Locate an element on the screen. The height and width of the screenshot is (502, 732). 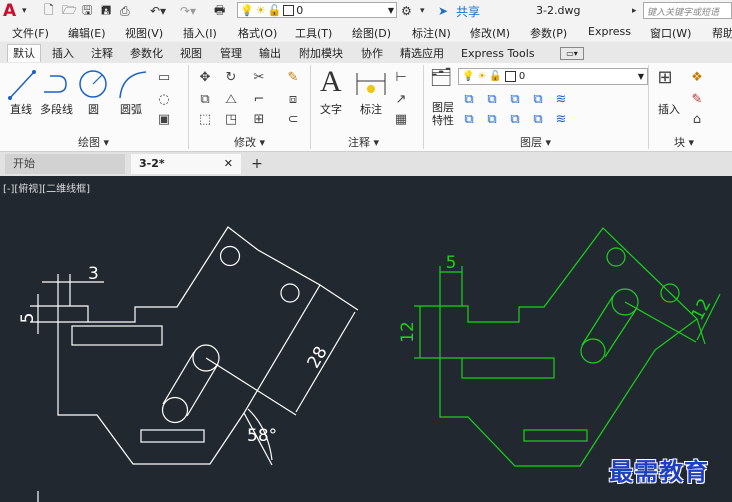
menu-express: Express is located at coordinates (609, 31).